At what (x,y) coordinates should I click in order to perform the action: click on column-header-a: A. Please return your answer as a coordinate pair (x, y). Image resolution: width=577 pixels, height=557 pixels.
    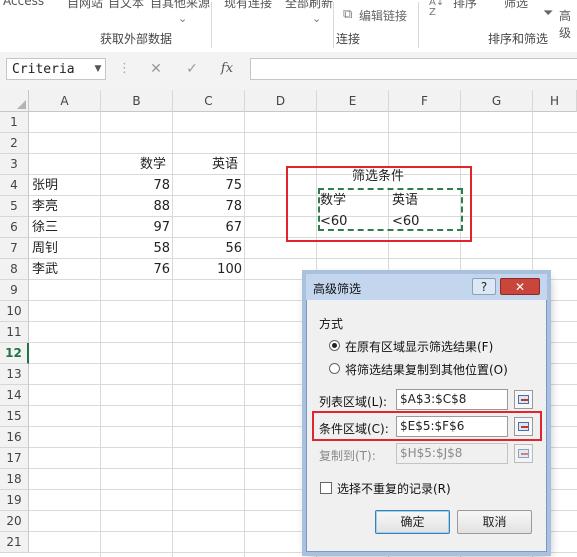
    Looking at the image, I should click on (65, 101).